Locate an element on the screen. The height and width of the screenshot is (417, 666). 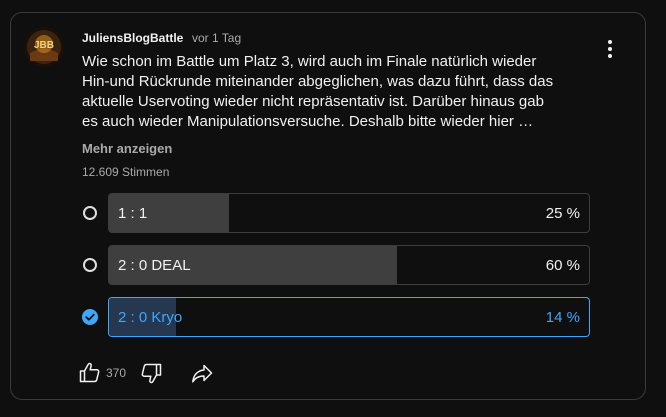
poll-option-label: 1 is located at coordinates (133, 213).